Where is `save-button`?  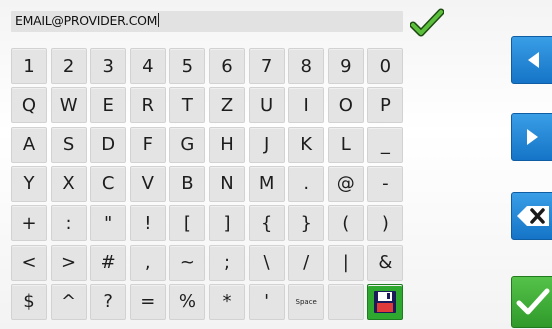 save-button is located at coordinates (385, 301).